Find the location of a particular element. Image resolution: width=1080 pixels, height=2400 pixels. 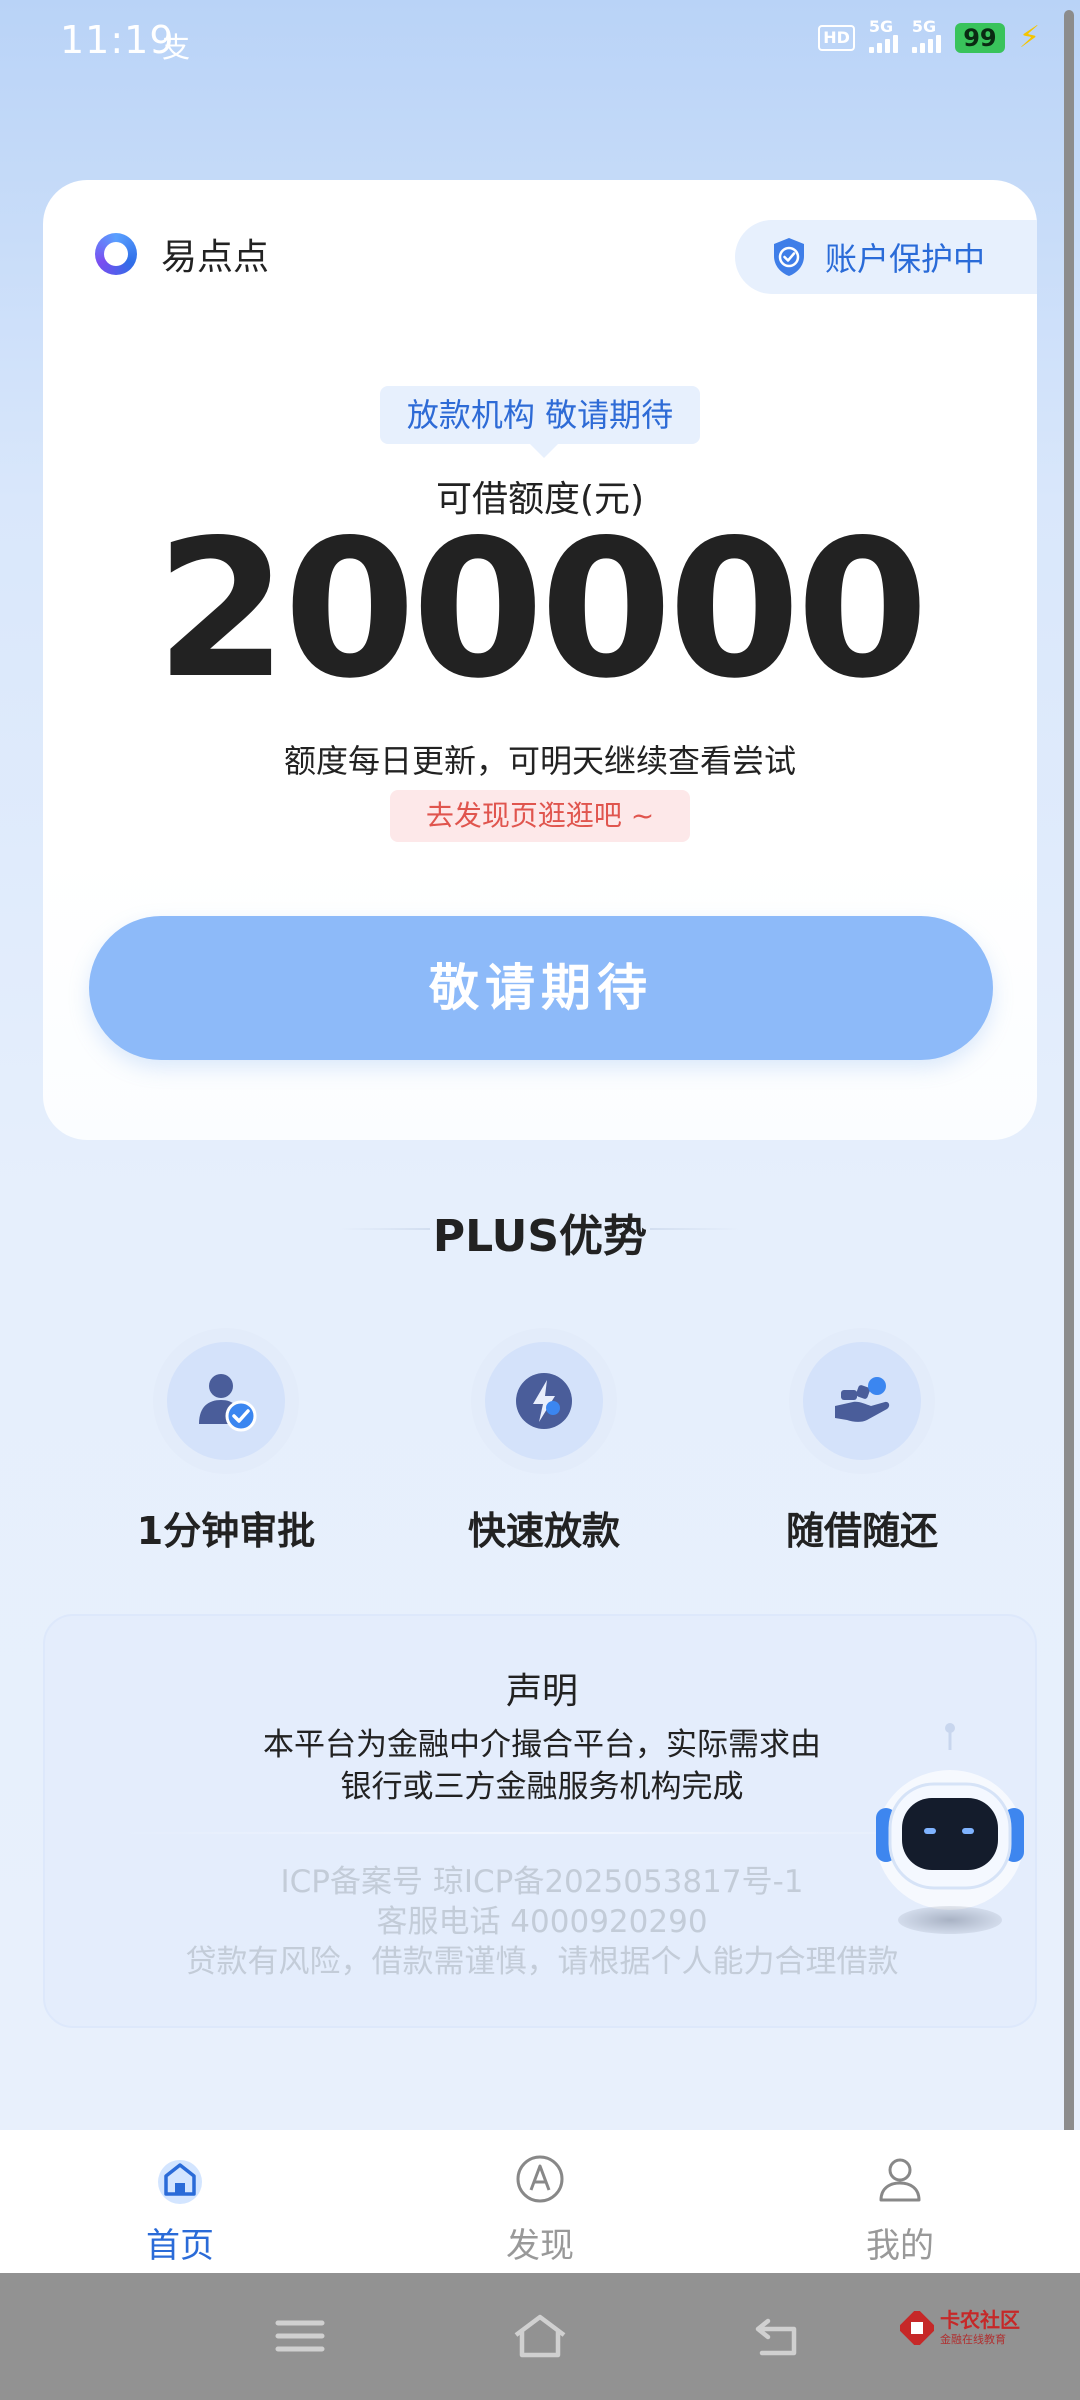

risk-warning: 贷款有风险，借款需谨慎，请根据个人能力合理借款 is located at coordinates (542, 1962).